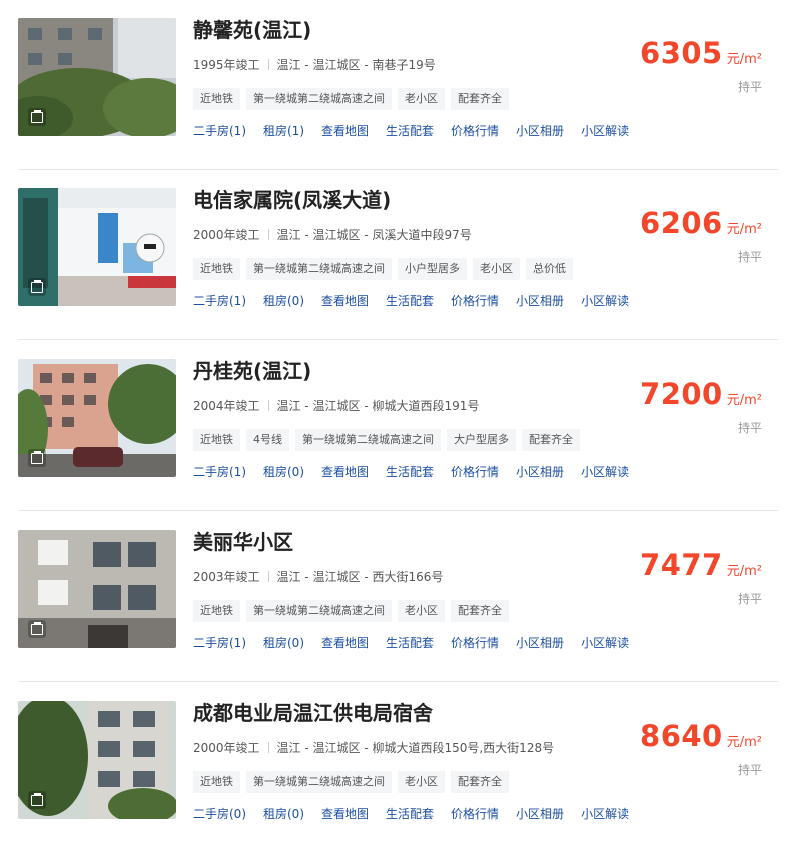  What do you see at coordinates (681, 736) in the screenshot?
I see `price-value: 8640` at bounding box center [681, 736].